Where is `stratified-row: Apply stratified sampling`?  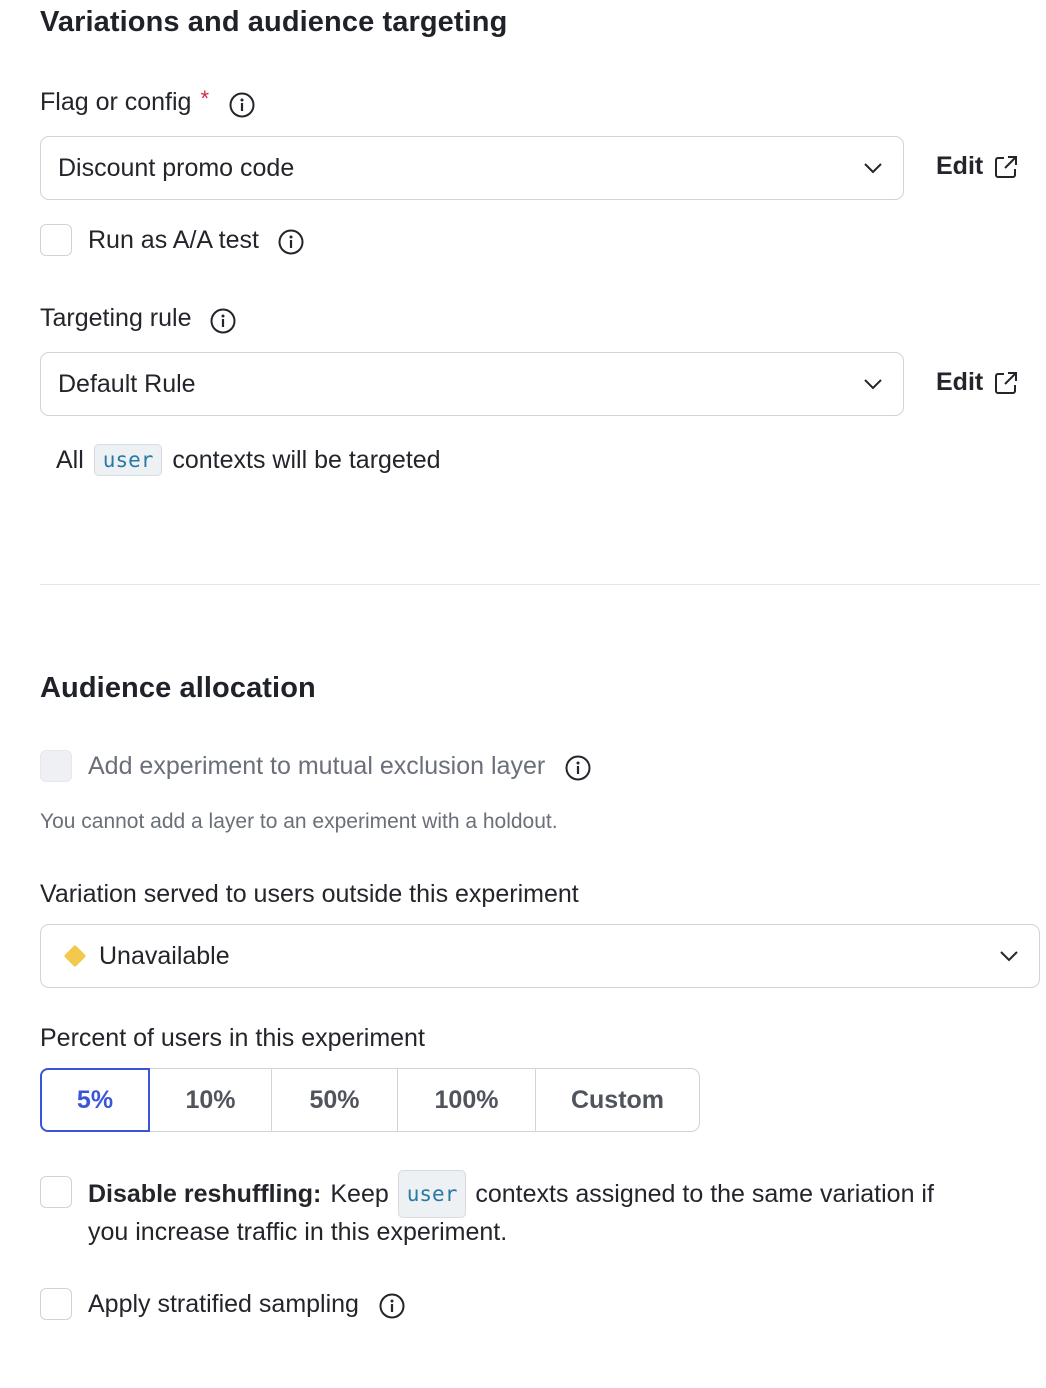
stratified-row: Apply stratified sampling is located at coordinates (222, 1304).